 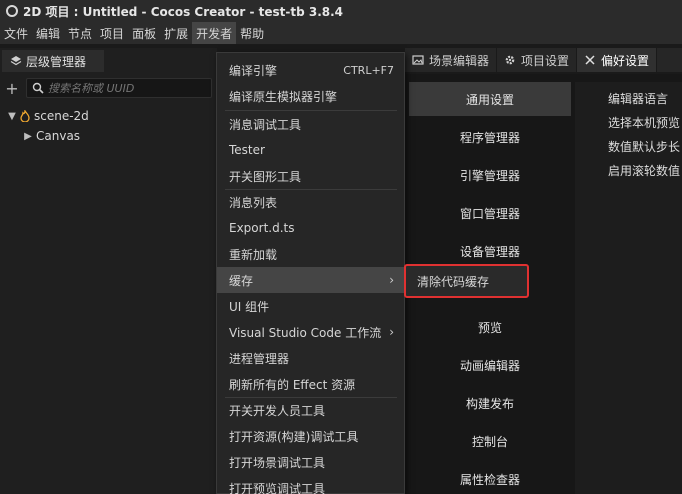 I want to click on tree-item-scene: ▼ scene-2d, so click(x=47, y=116).